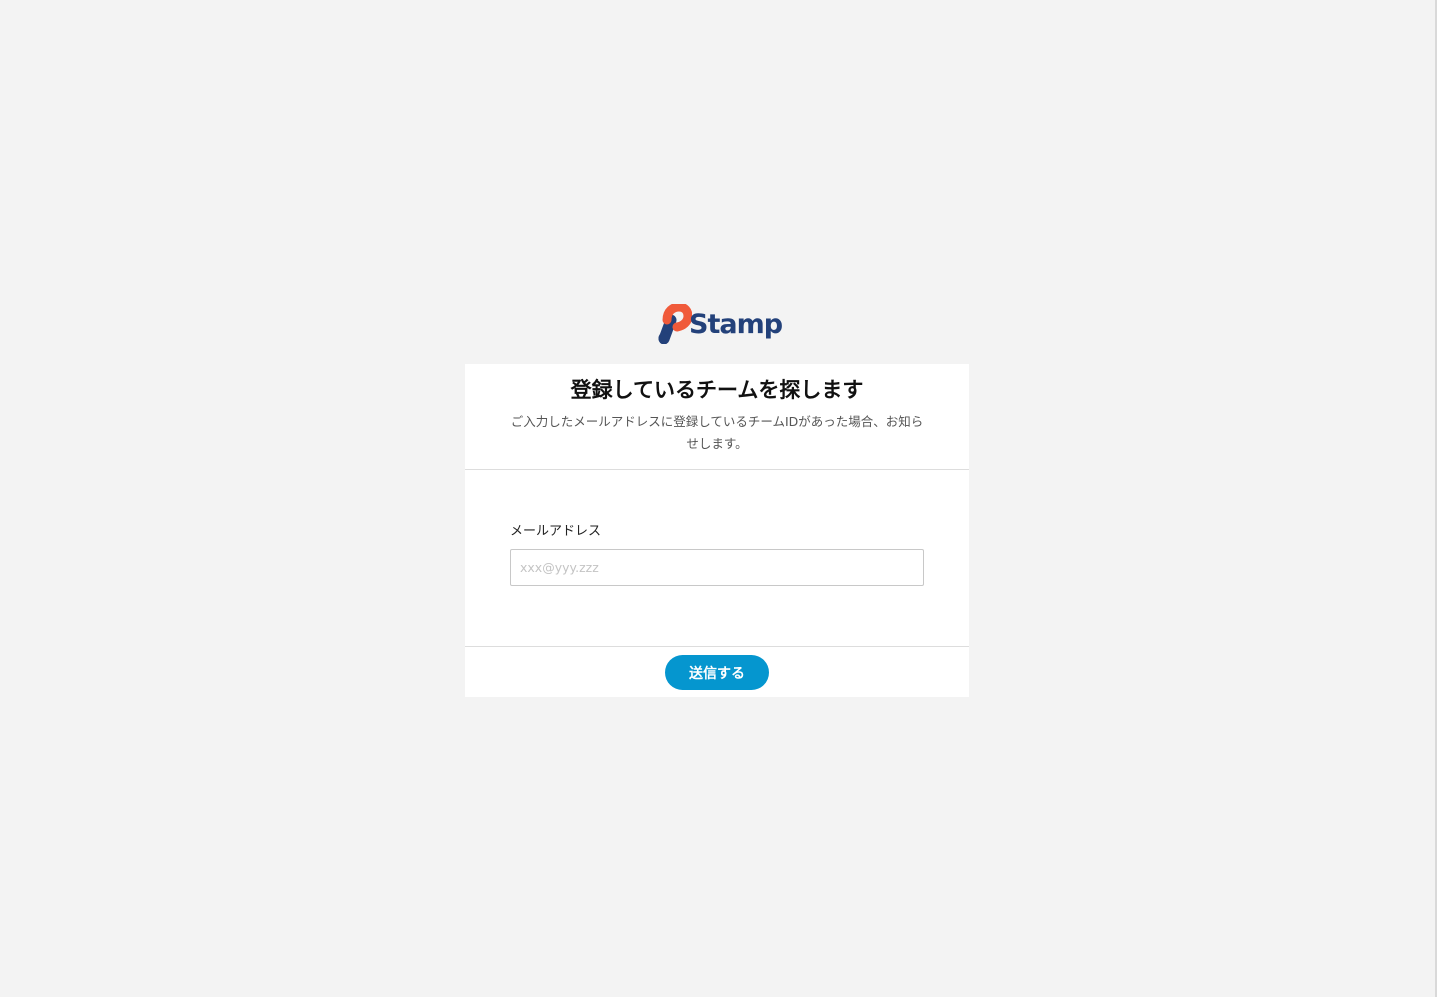 The width and height of the screenshot is (1437, 997). What do you see at coordinates (717, 432) in the screenshot?
I see `page-description: ご入力したメールアドレスに登録しているチームIDがあった場合、お知らせします。` at bounding box center [717, 432].